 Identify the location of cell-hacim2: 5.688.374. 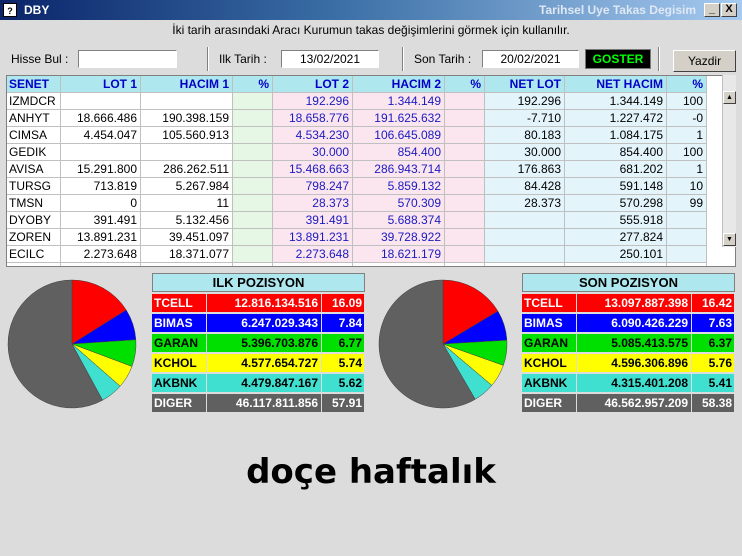
(399, 220).